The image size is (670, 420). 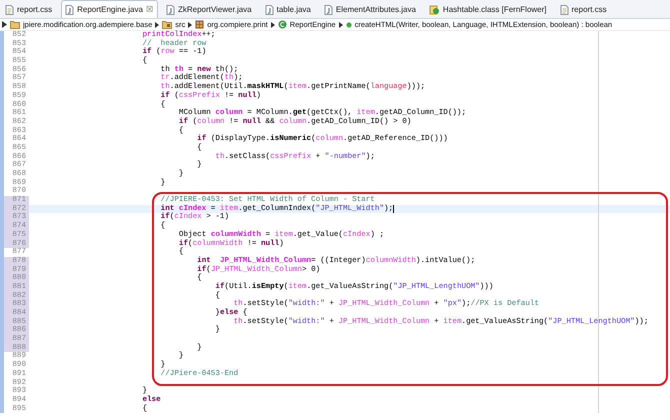 I want to click on text-cursor, so click(x=393, y=209).